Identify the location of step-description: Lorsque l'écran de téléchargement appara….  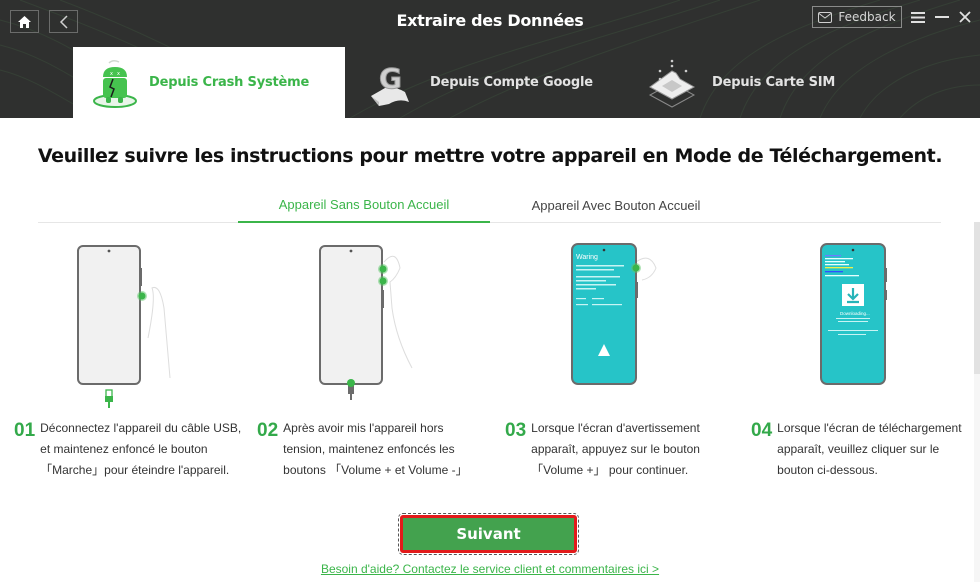
(869, 449).